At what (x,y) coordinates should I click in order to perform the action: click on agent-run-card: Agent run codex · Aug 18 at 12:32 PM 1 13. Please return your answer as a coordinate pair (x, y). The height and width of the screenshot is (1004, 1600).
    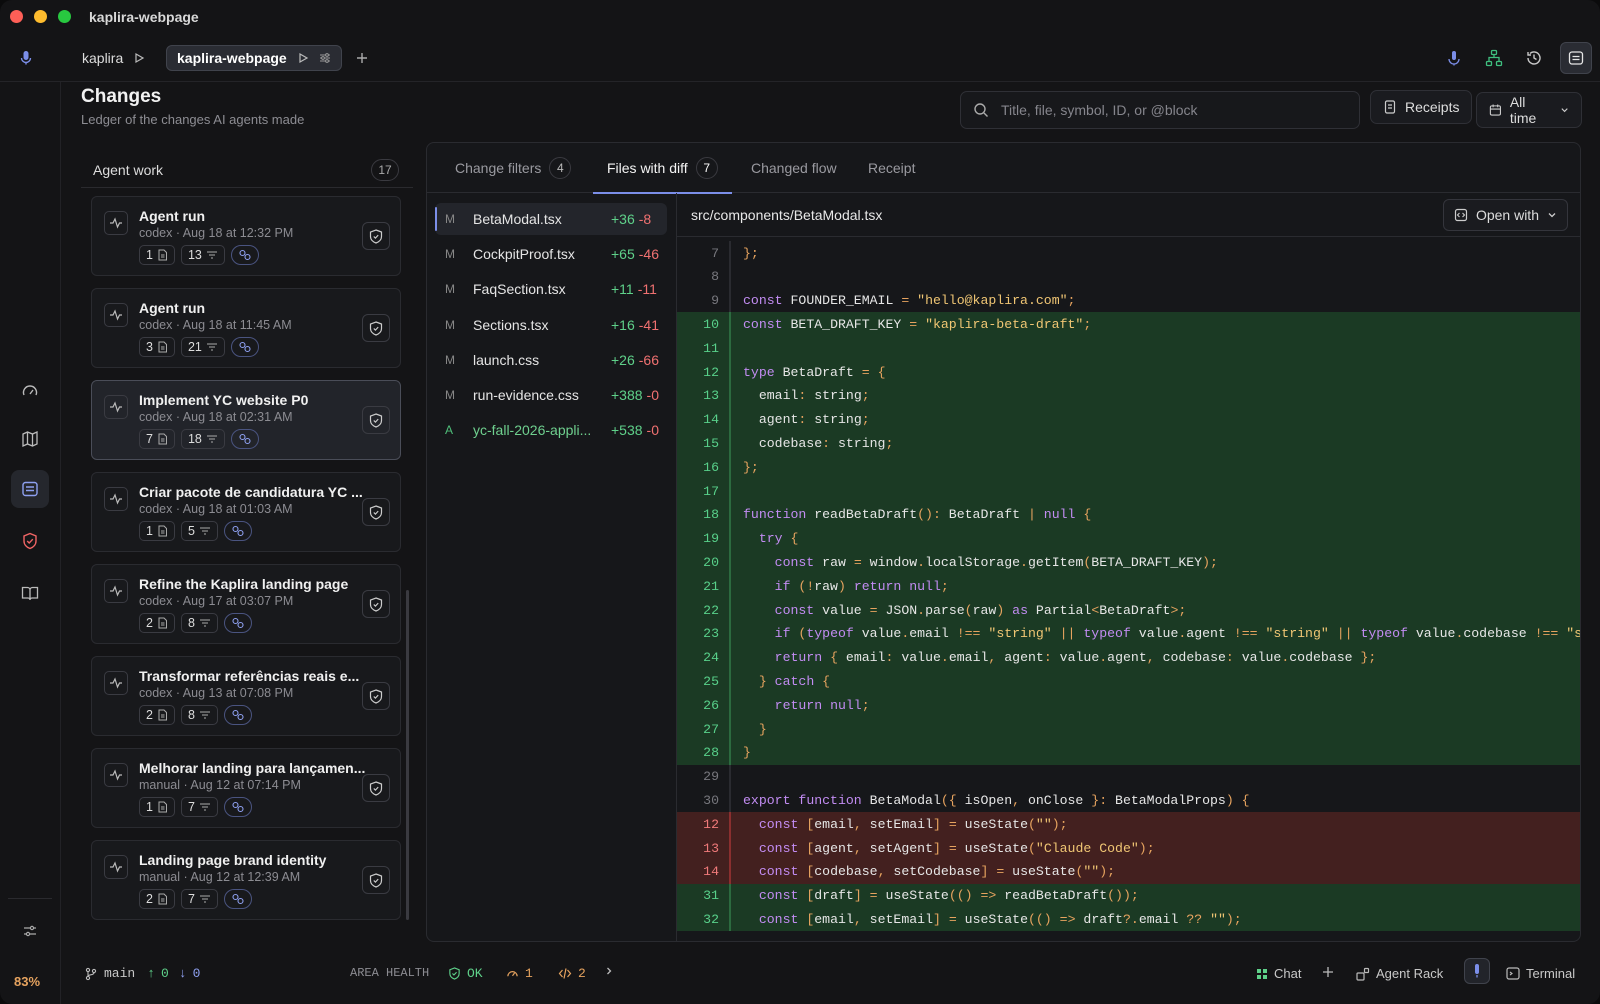
    Looking at the image, I should click on (246, 236).